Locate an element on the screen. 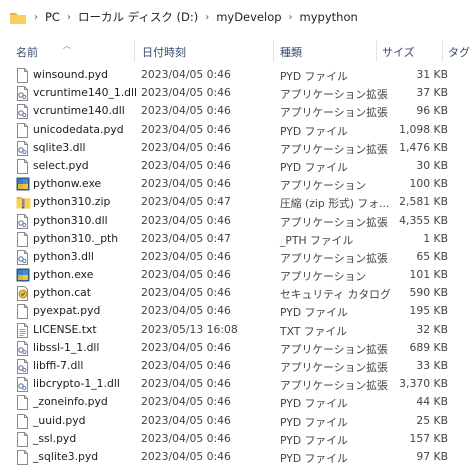 The width and height of the screenshot is (474, 472). column-header-type: 種類 is located at coordinates (291, 52).